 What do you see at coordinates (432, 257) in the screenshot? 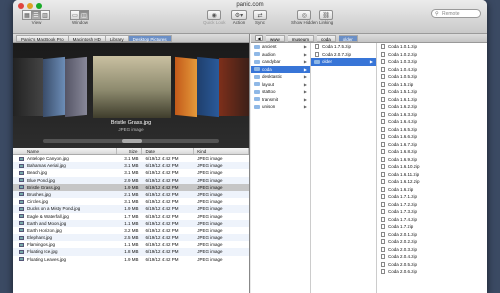
I see `file-item: Coda 2.0.4.zip` at bounding box center [432, 257].